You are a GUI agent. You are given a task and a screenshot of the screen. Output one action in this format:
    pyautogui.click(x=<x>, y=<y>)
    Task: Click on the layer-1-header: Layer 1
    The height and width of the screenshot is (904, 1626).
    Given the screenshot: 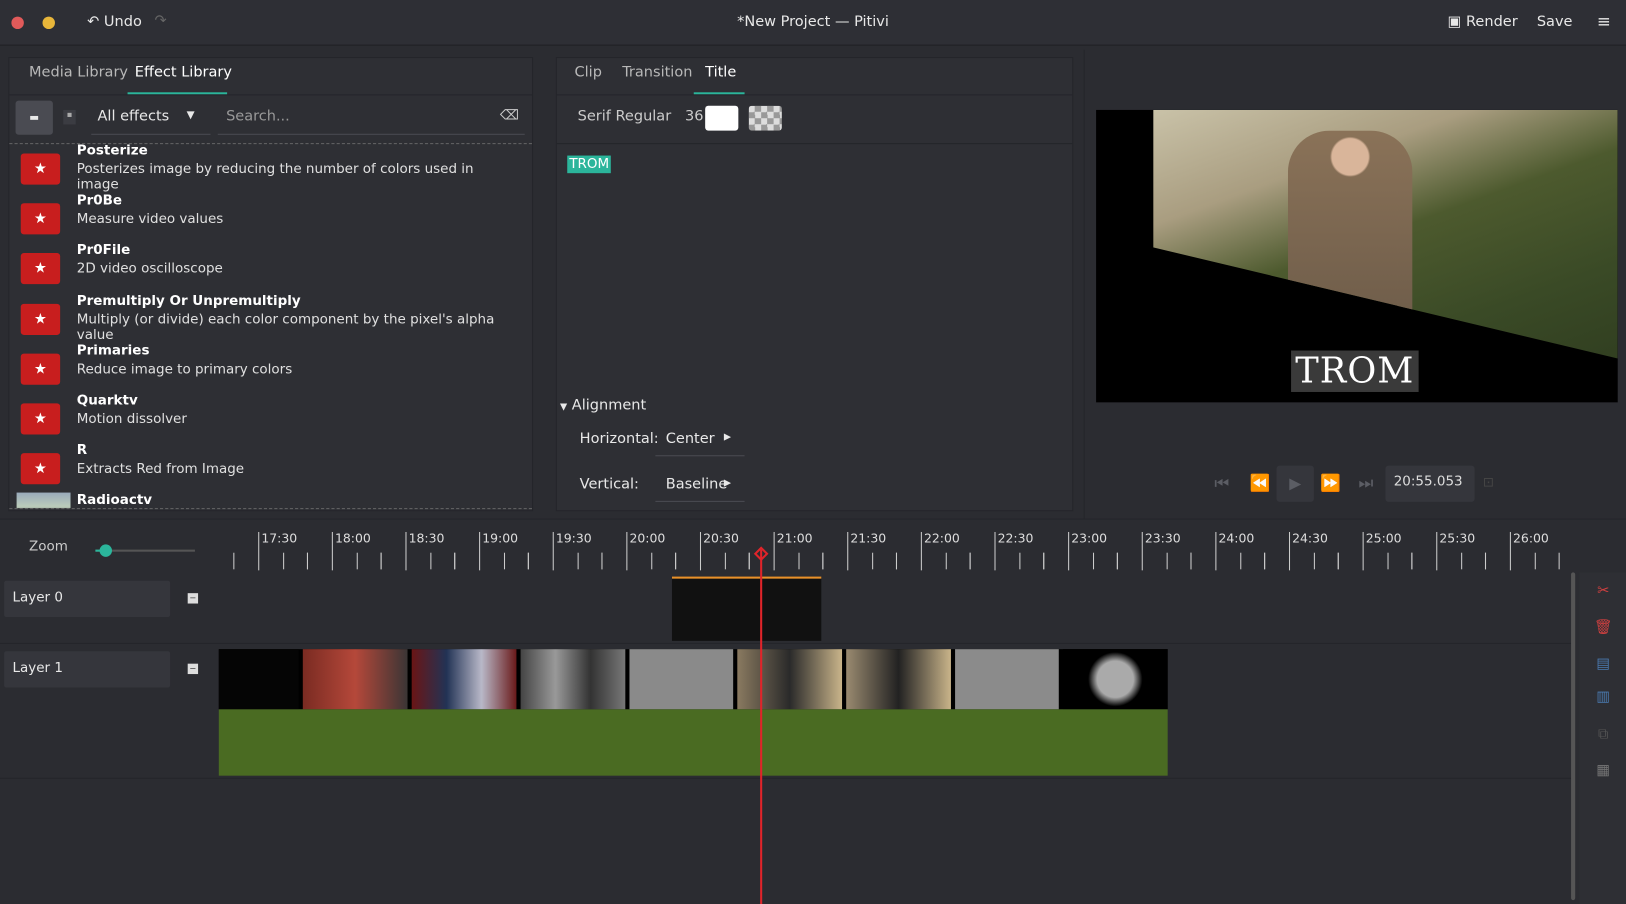 What is the action you would take?
    pyautogui.click(x=87, y=669)
    